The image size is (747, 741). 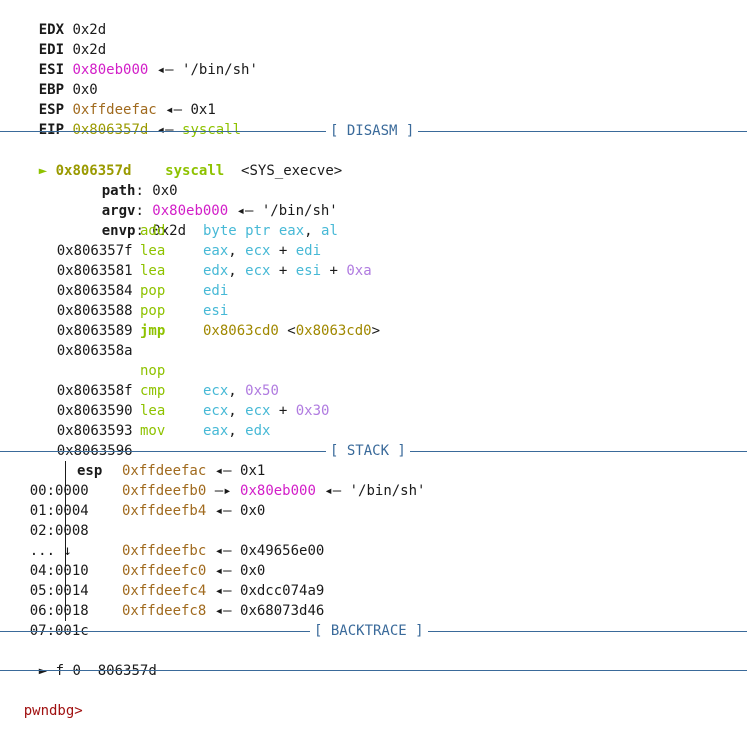 What do you see at coordinates (218, 341) in the screenshot?
I see `instruction-line: 0x806358a jmp 0x8063cd0 <0x8063cd0>` at bounding box center [218, 341].